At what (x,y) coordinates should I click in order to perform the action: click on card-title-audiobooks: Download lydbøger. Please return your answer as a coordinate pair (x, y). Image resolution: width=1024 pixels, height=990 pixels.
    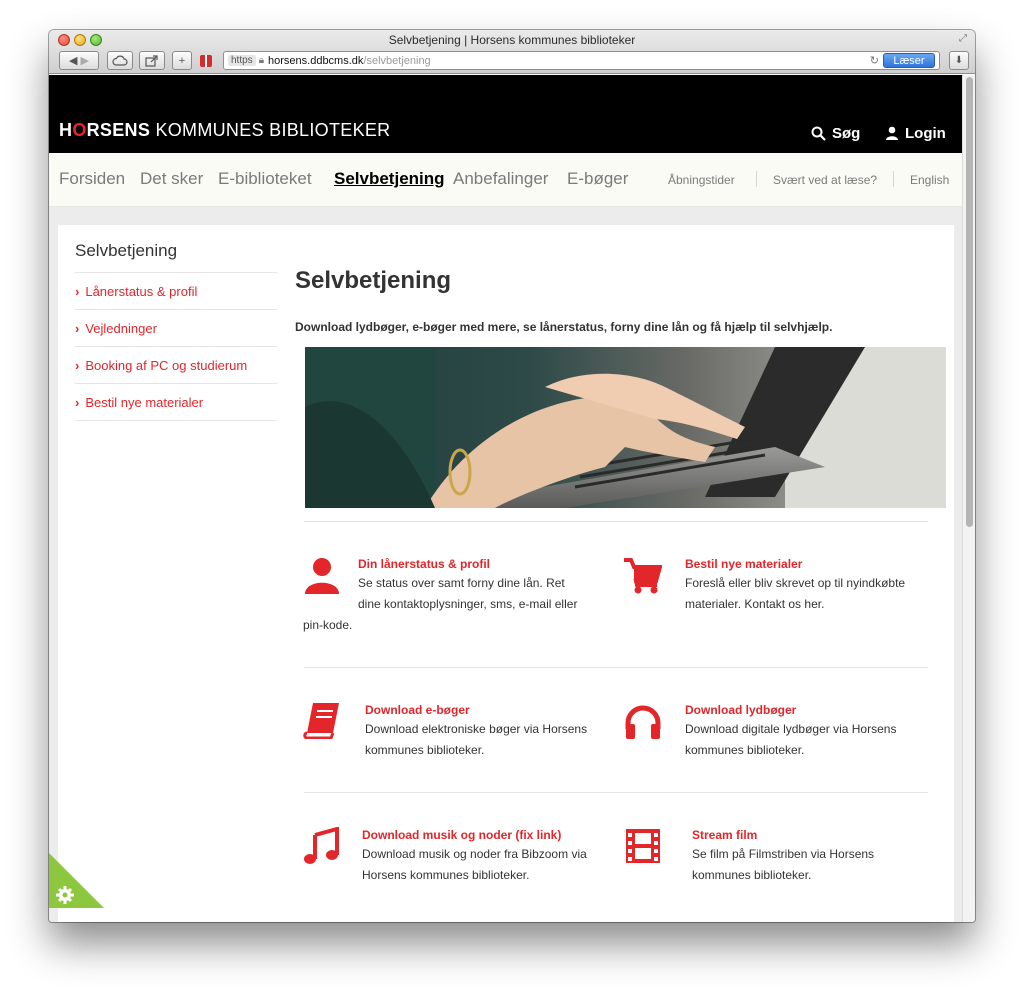
    Looking at the image, I should click on (740, 710).